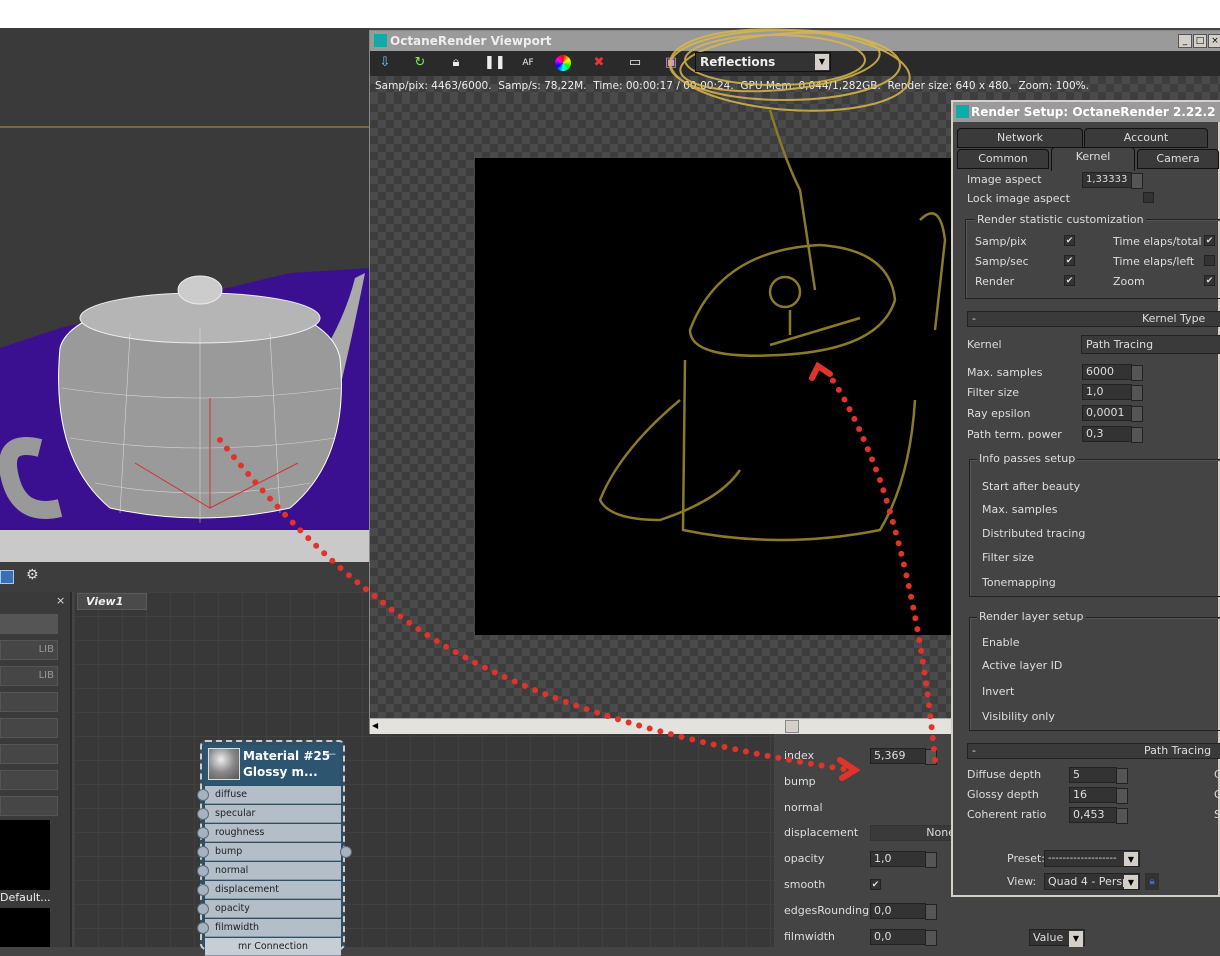  I want to click on scroll-thumb, so click(792, 726).